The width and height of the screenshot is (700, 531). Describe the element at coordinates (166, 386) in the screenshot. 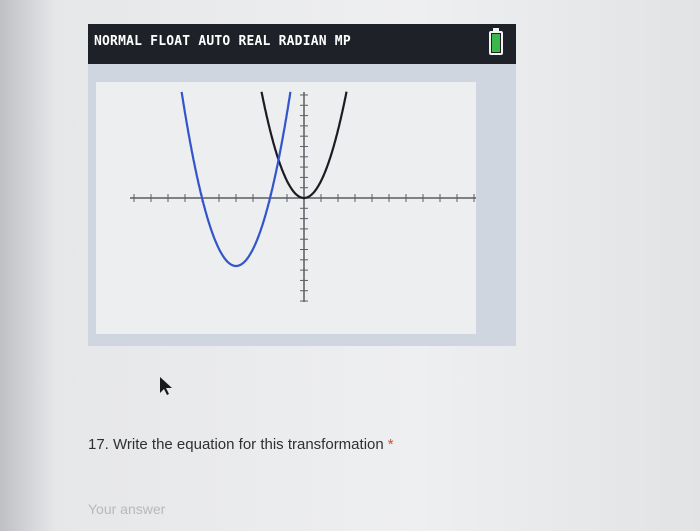

I see `mouse-pointer-icon` at that location.